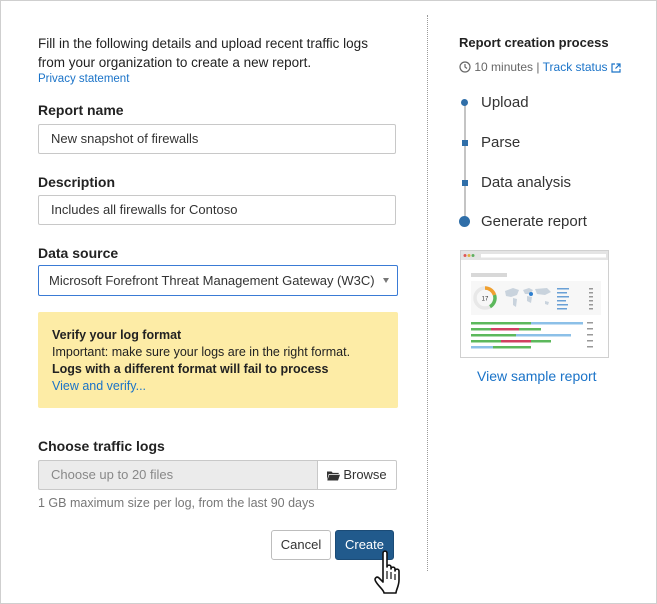 Image resolution: width=657 pixels, height=604 pixels. What do you see at coordinates (83, 79) in the screenshot?
I see `privacy-statement-link: Privacy statement` at bounding box center [83, 79].